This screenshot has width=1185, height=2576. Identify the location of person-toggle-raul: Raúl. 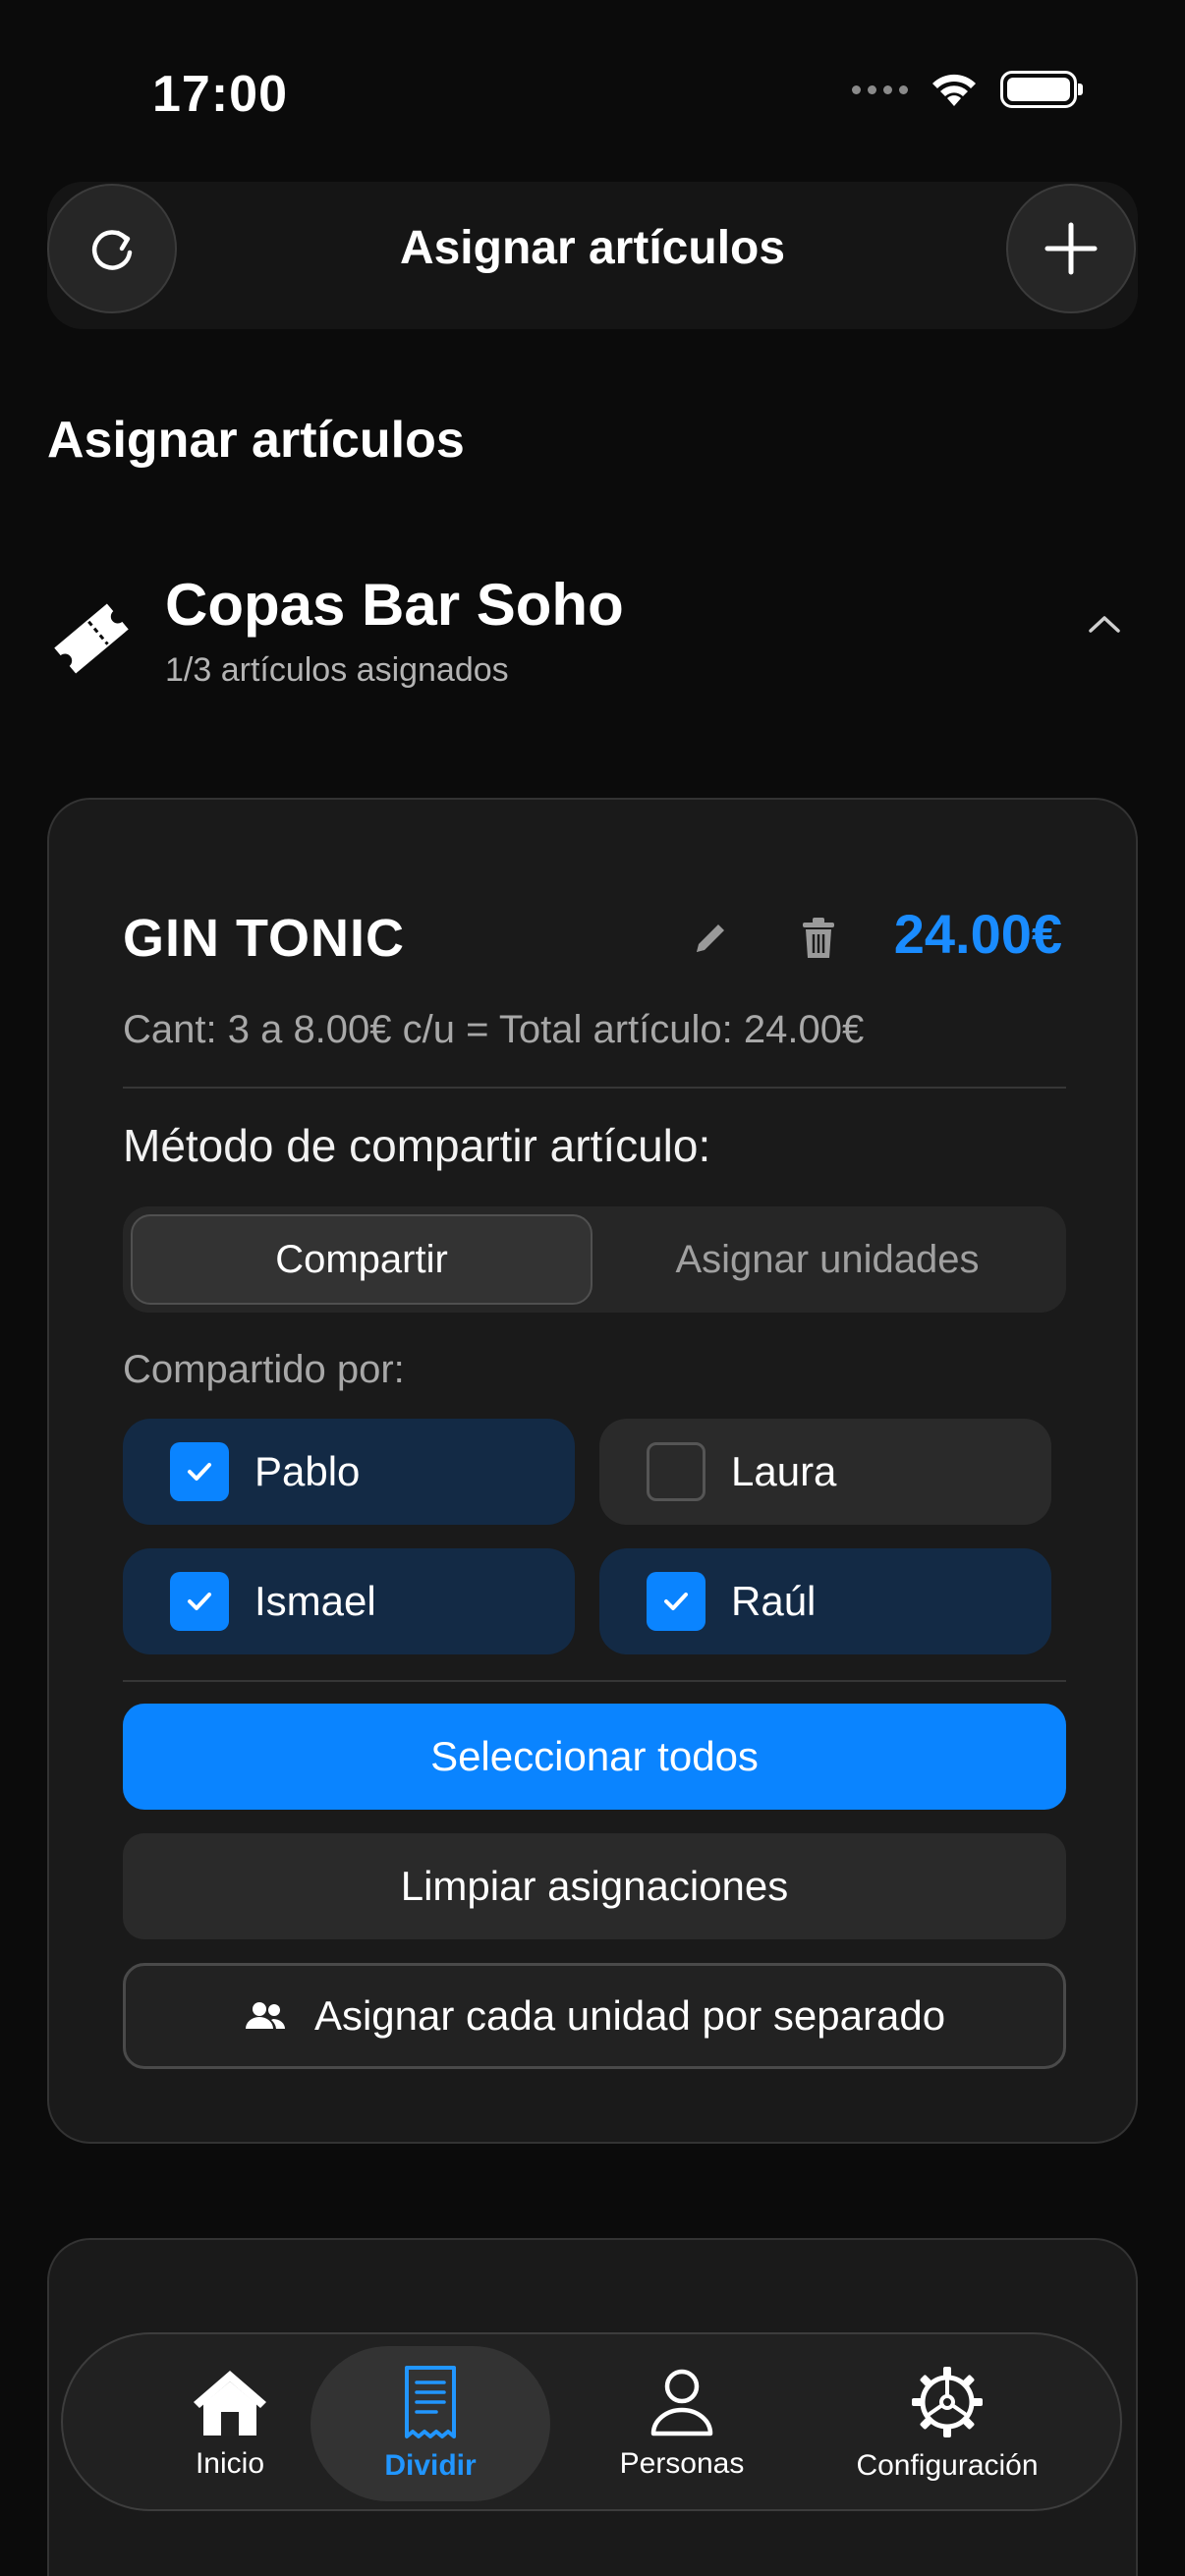
(825, 1601).